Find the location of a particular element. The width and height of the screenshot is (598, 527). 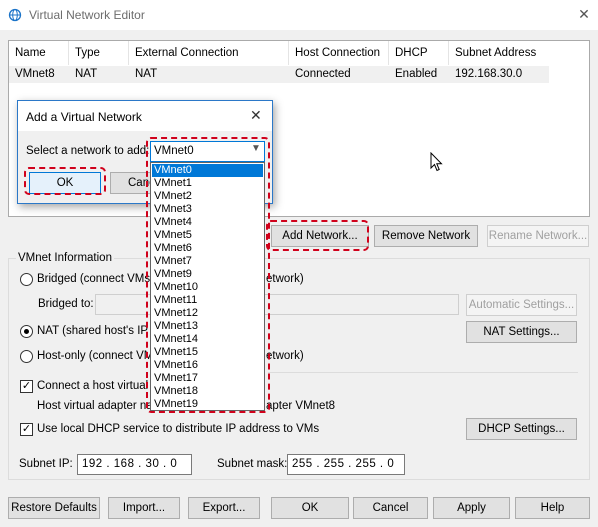

dropdown-option: VMnet1 is located at coordinates (207, 183).